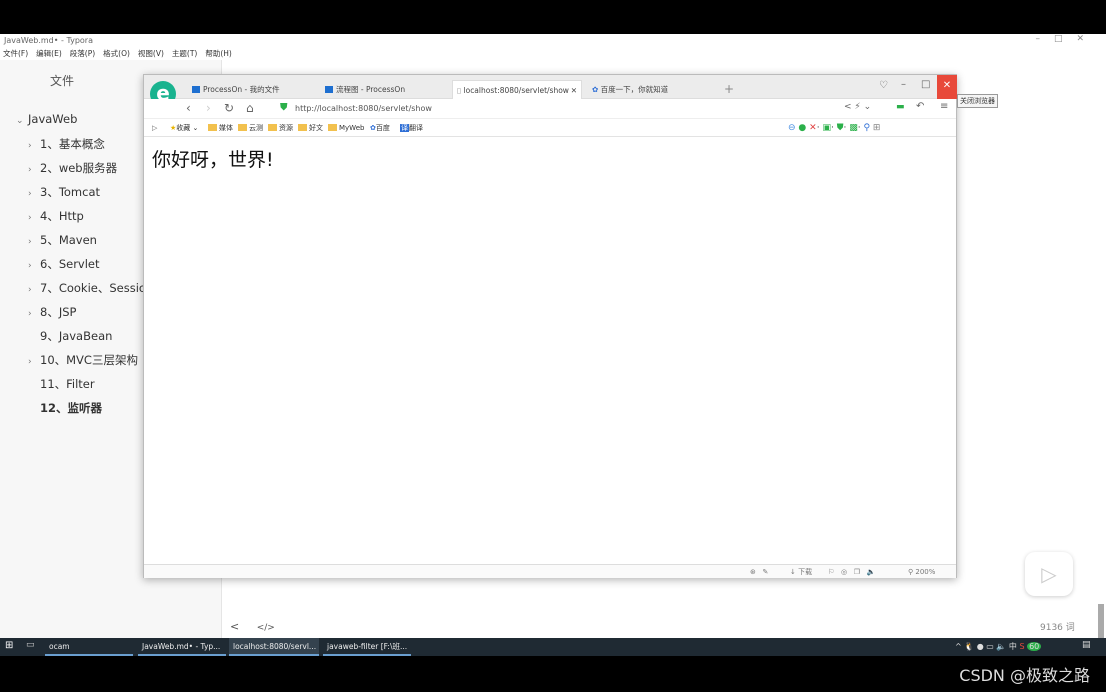 The width and height of the screenshot is (1106, 692). Describe the element at coordinates (250, 108) in the screenshot. I see `home-icon: ⌂` at that location.